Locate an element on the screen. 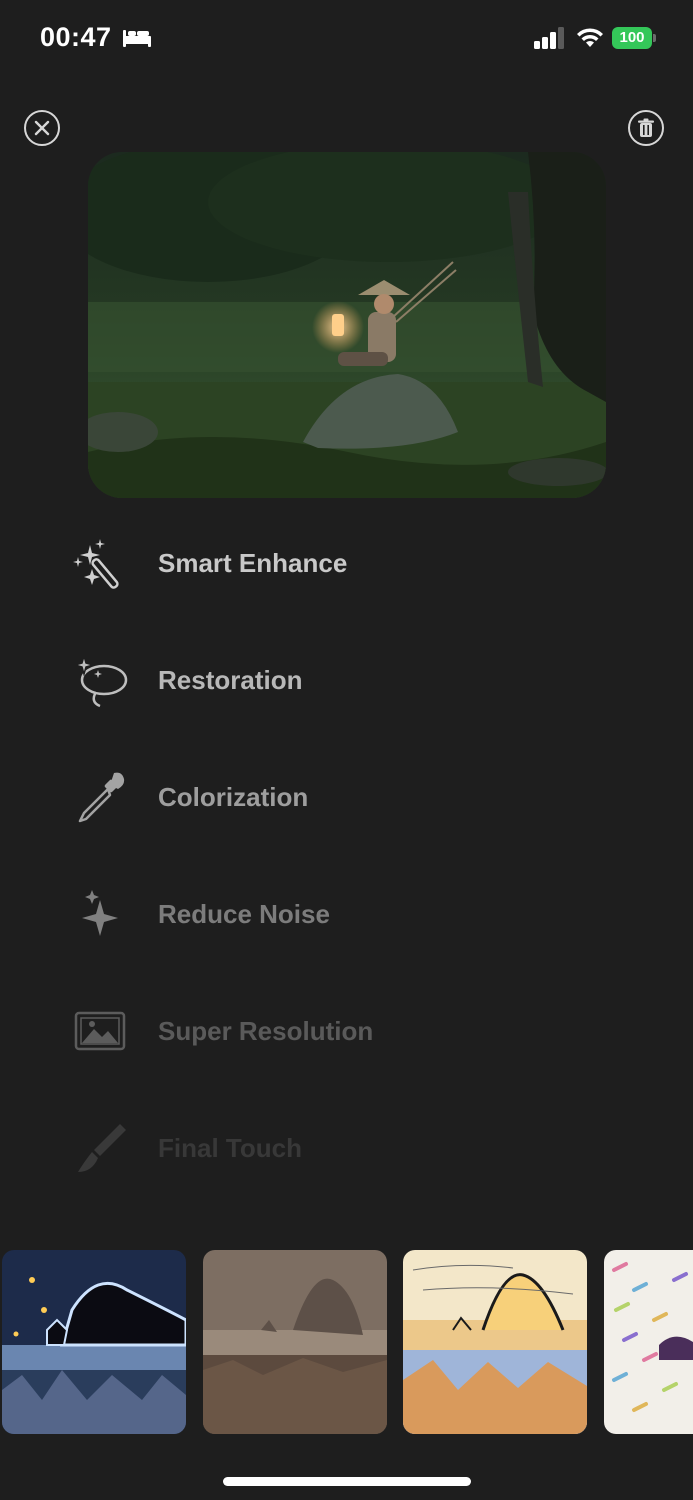  sketch-style-thumbnail is located at coordinates (495, 1342).